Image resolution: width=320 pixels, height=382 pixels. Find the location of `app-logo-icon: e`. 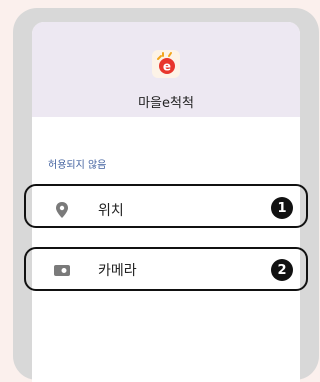

app-logo-icon: e is located at coordinates (166, 64).